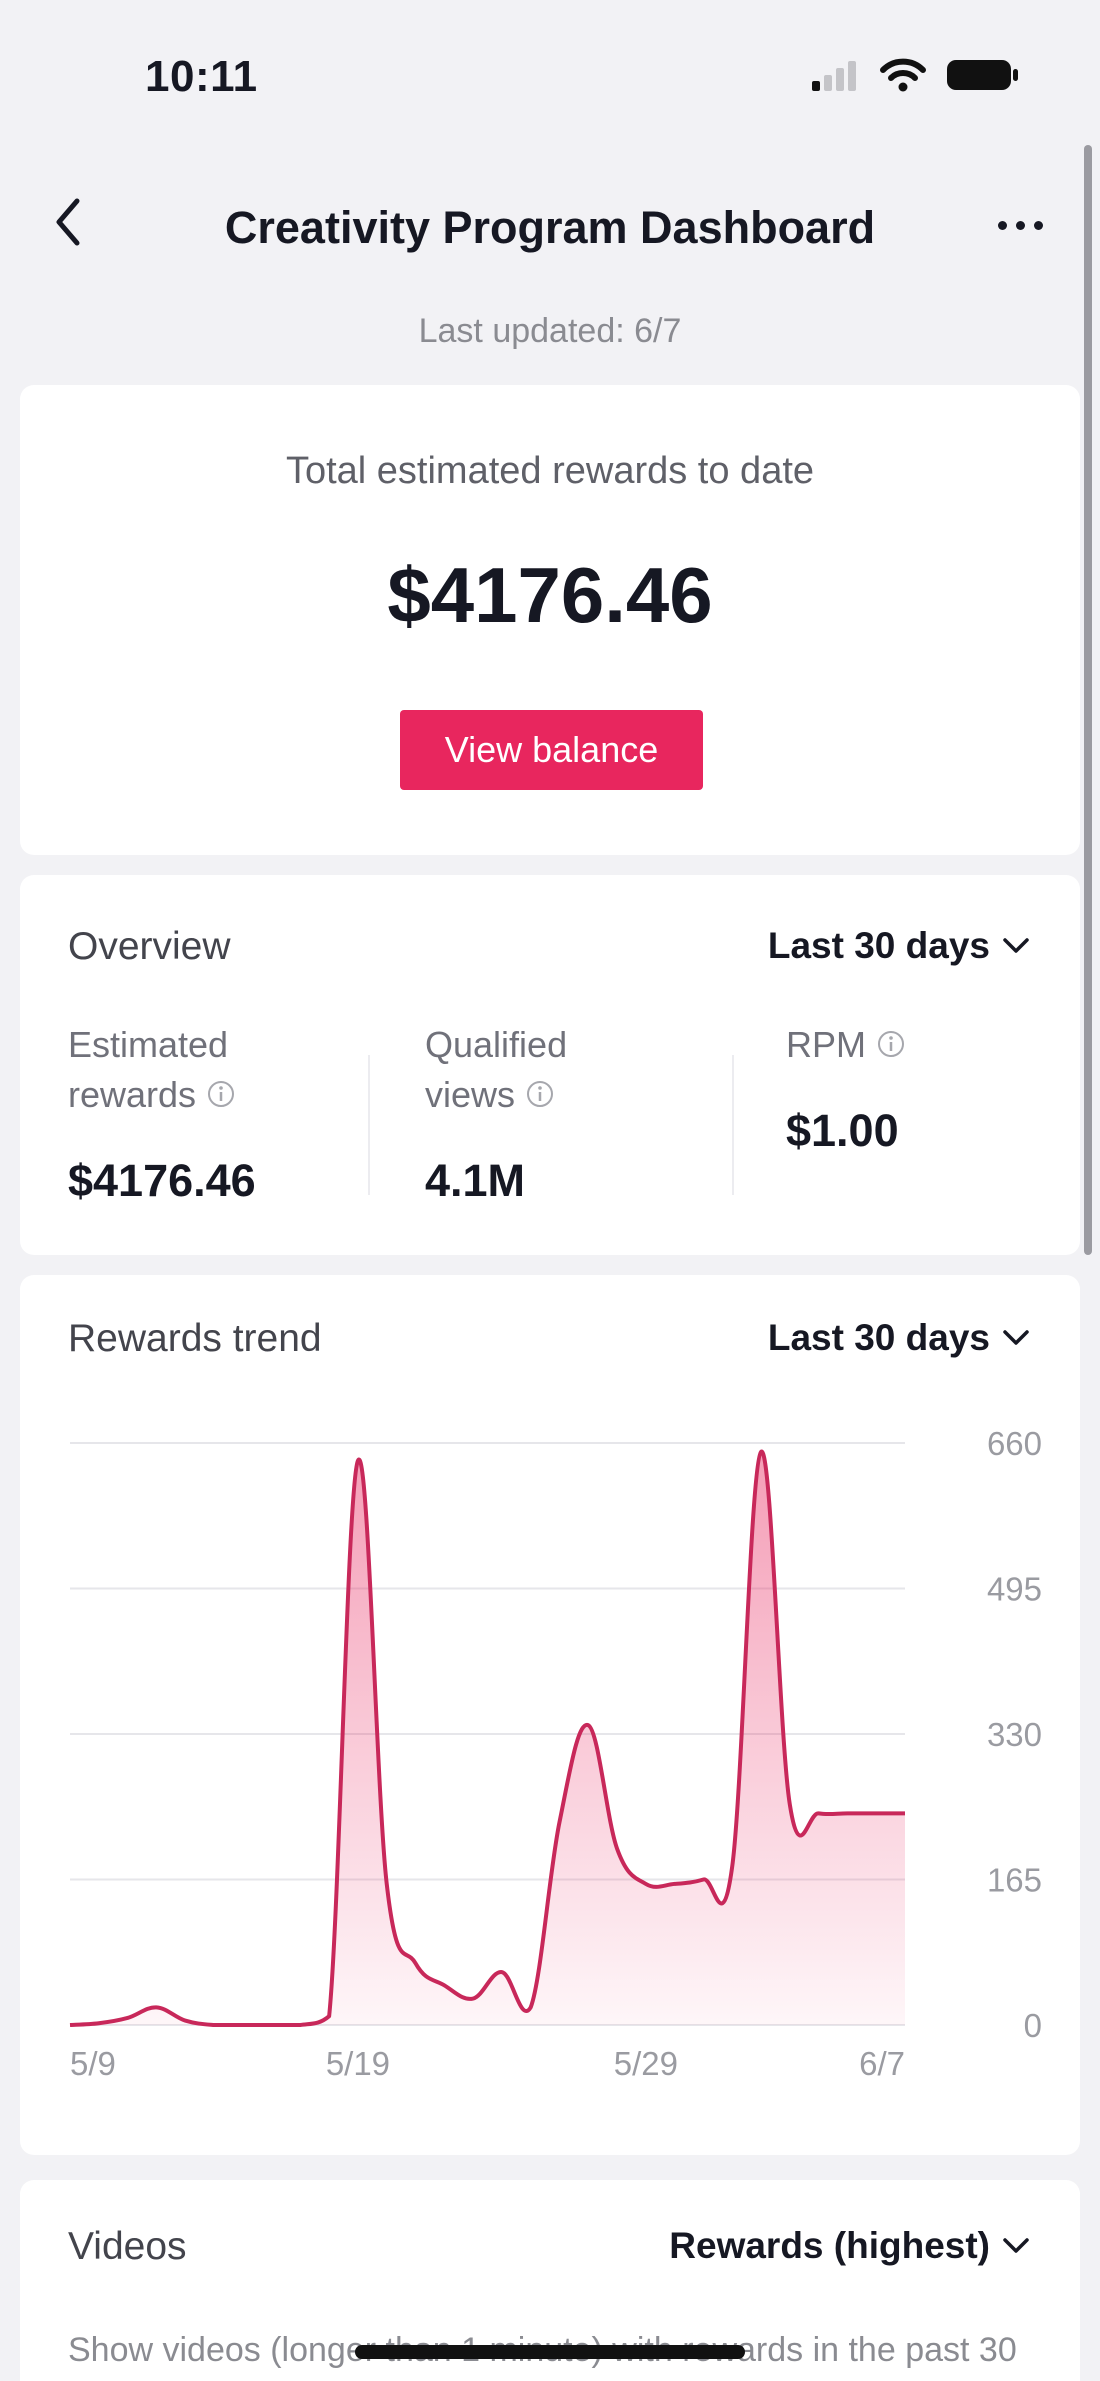 This screenshot has height=2381, width=1100. I want to click on more-options-button, so click(1020, 225).